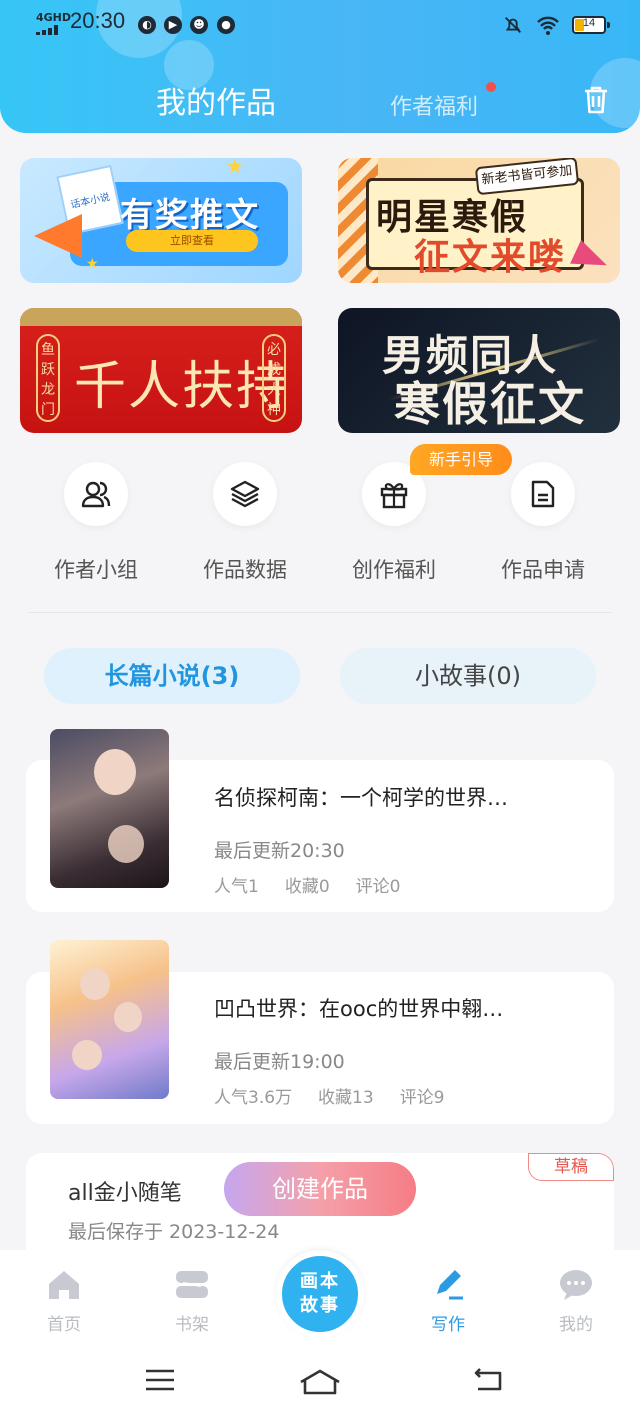 This screenshot has width=640, height=1422. Describe the element at coordinates (54, 17) in the screenshot. I see `network-type: 4GHD` at that location.